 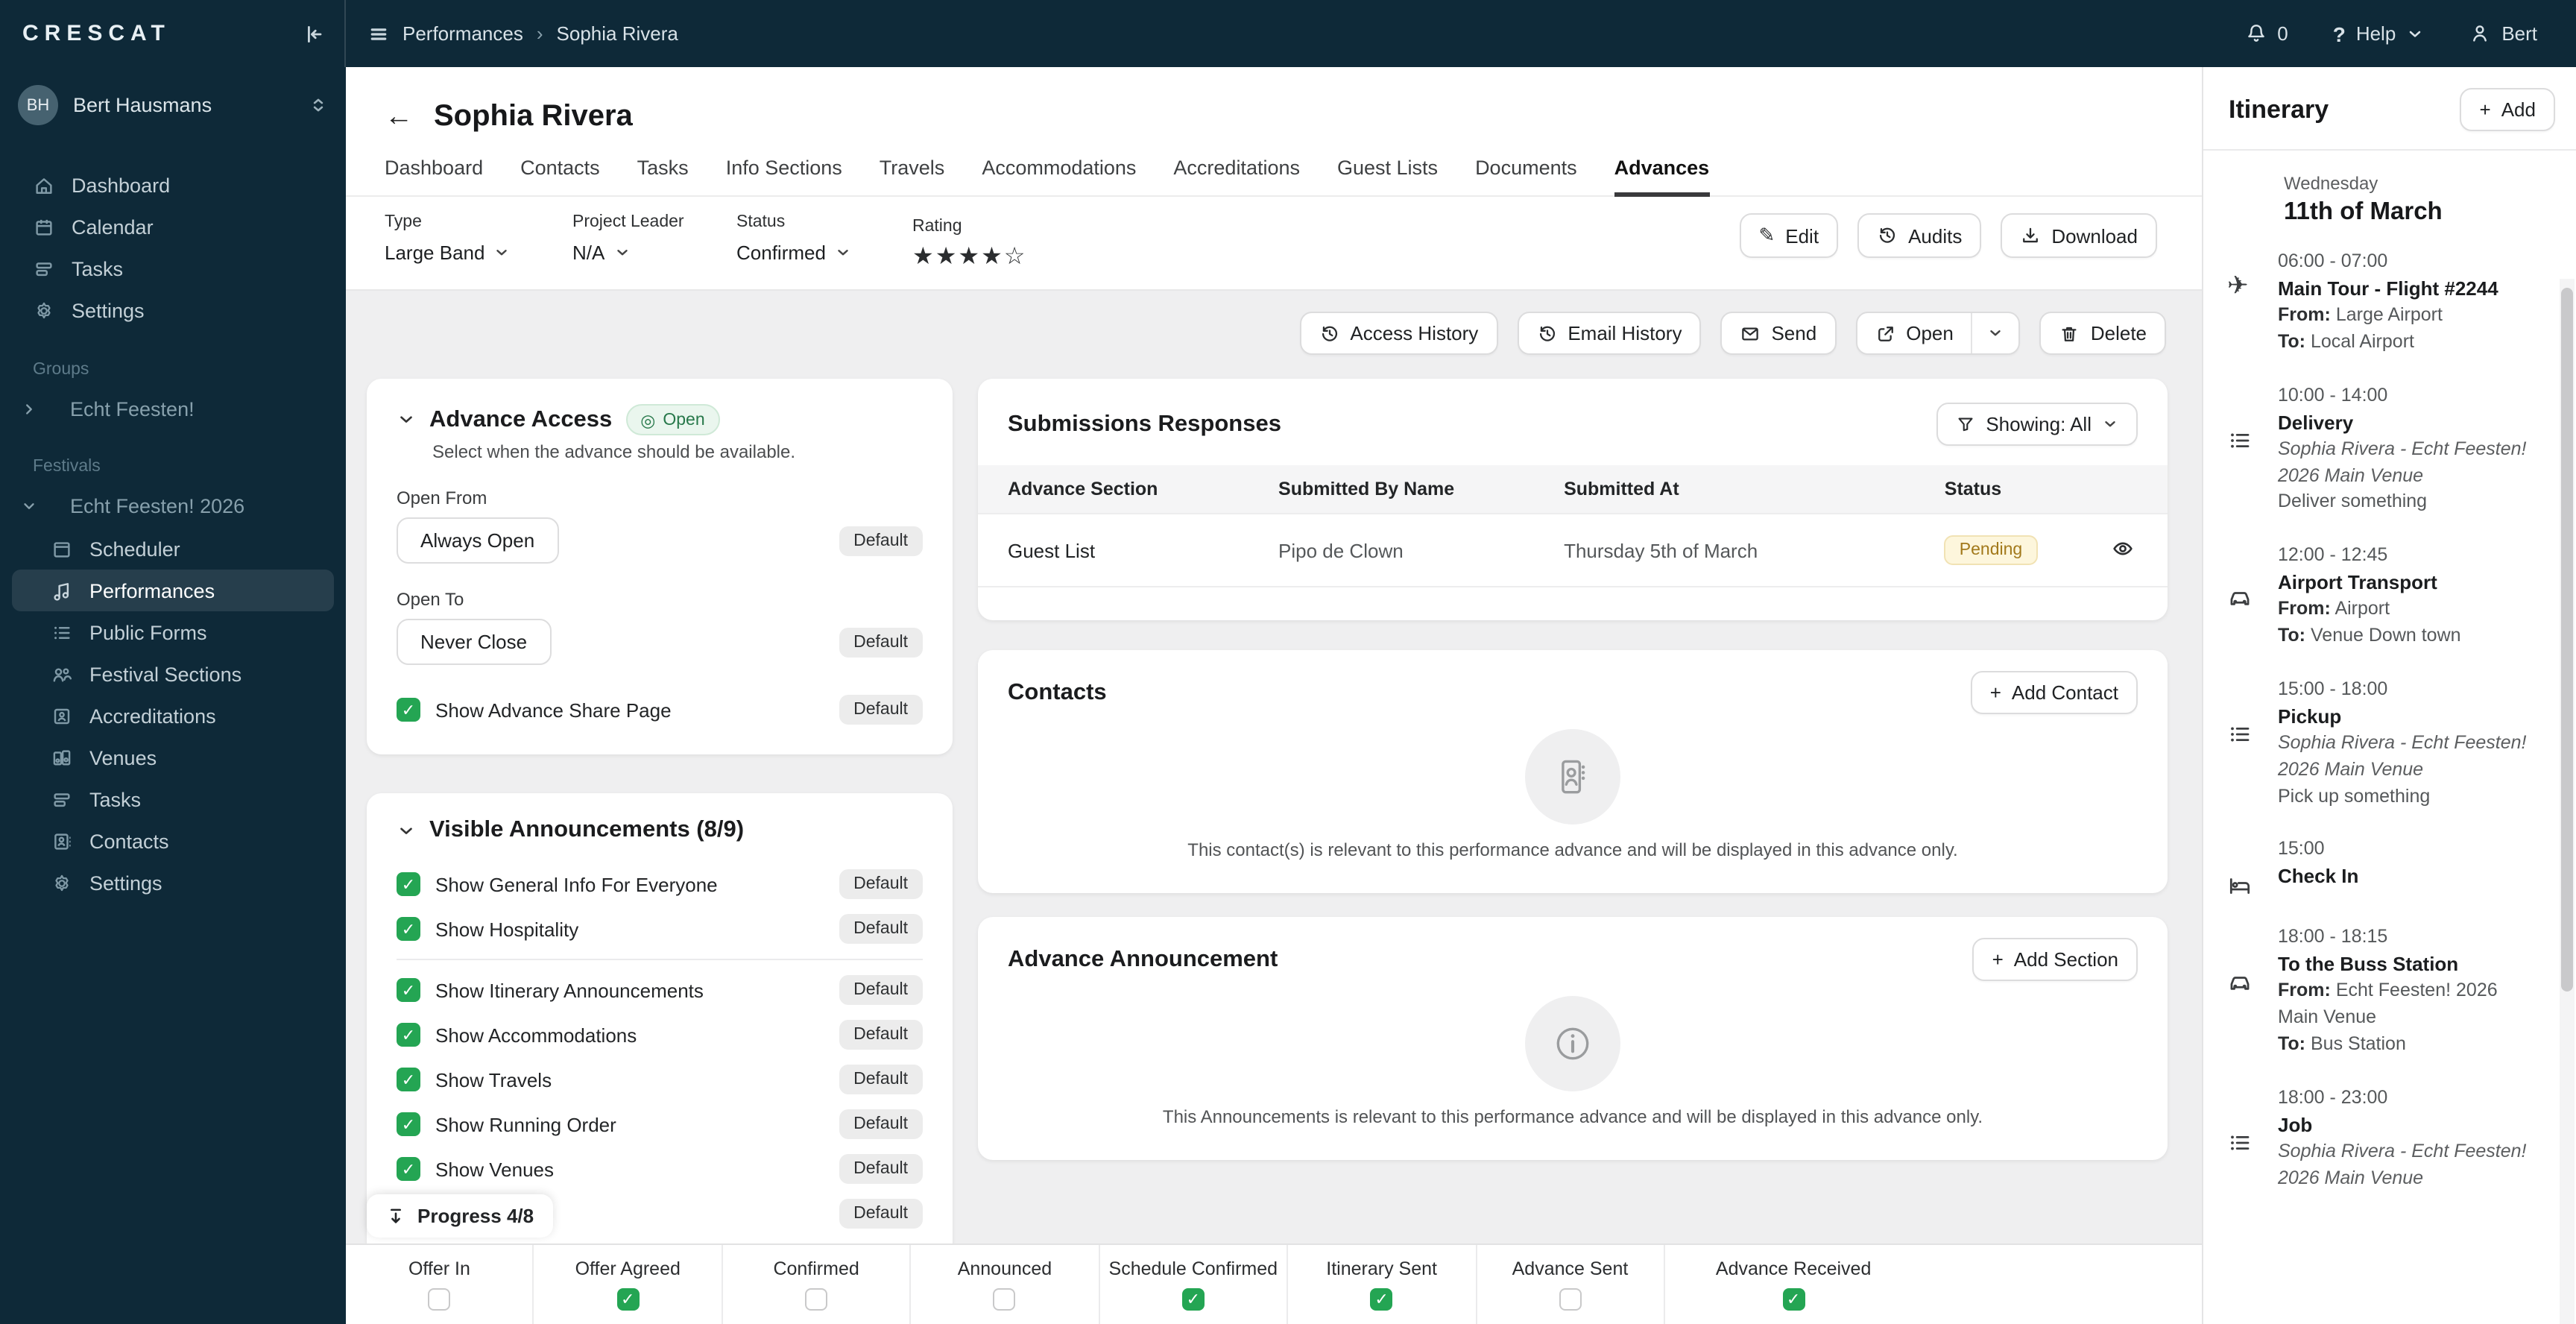 I want to click on tab-advances: Advances, so click(x=1662, y=177).